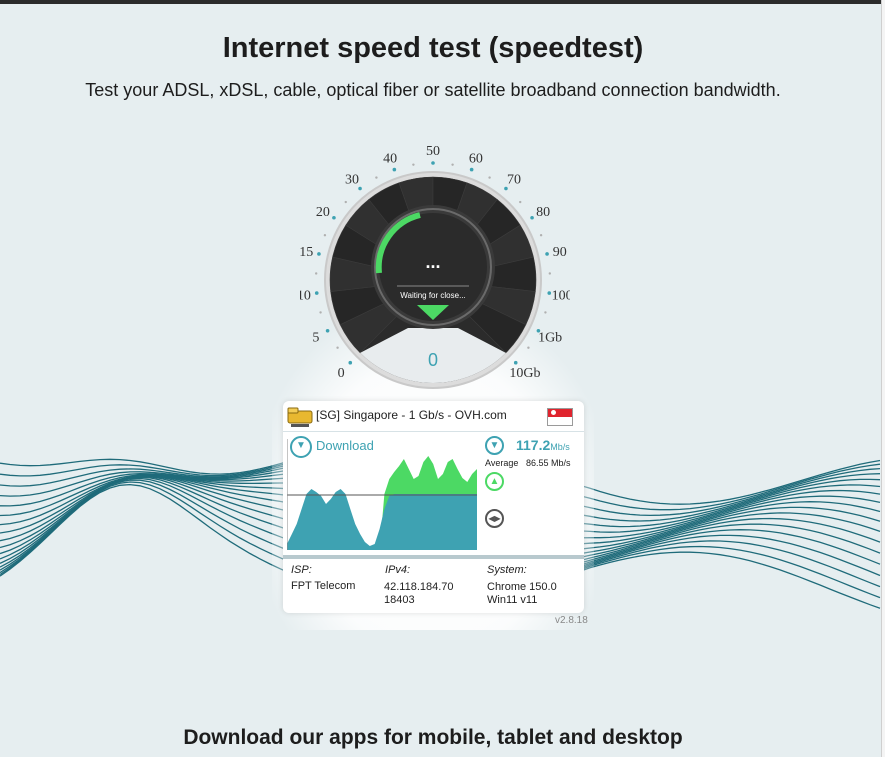 The image size is (885, 757). I want to click on system-label: System:, so click(507, 570).